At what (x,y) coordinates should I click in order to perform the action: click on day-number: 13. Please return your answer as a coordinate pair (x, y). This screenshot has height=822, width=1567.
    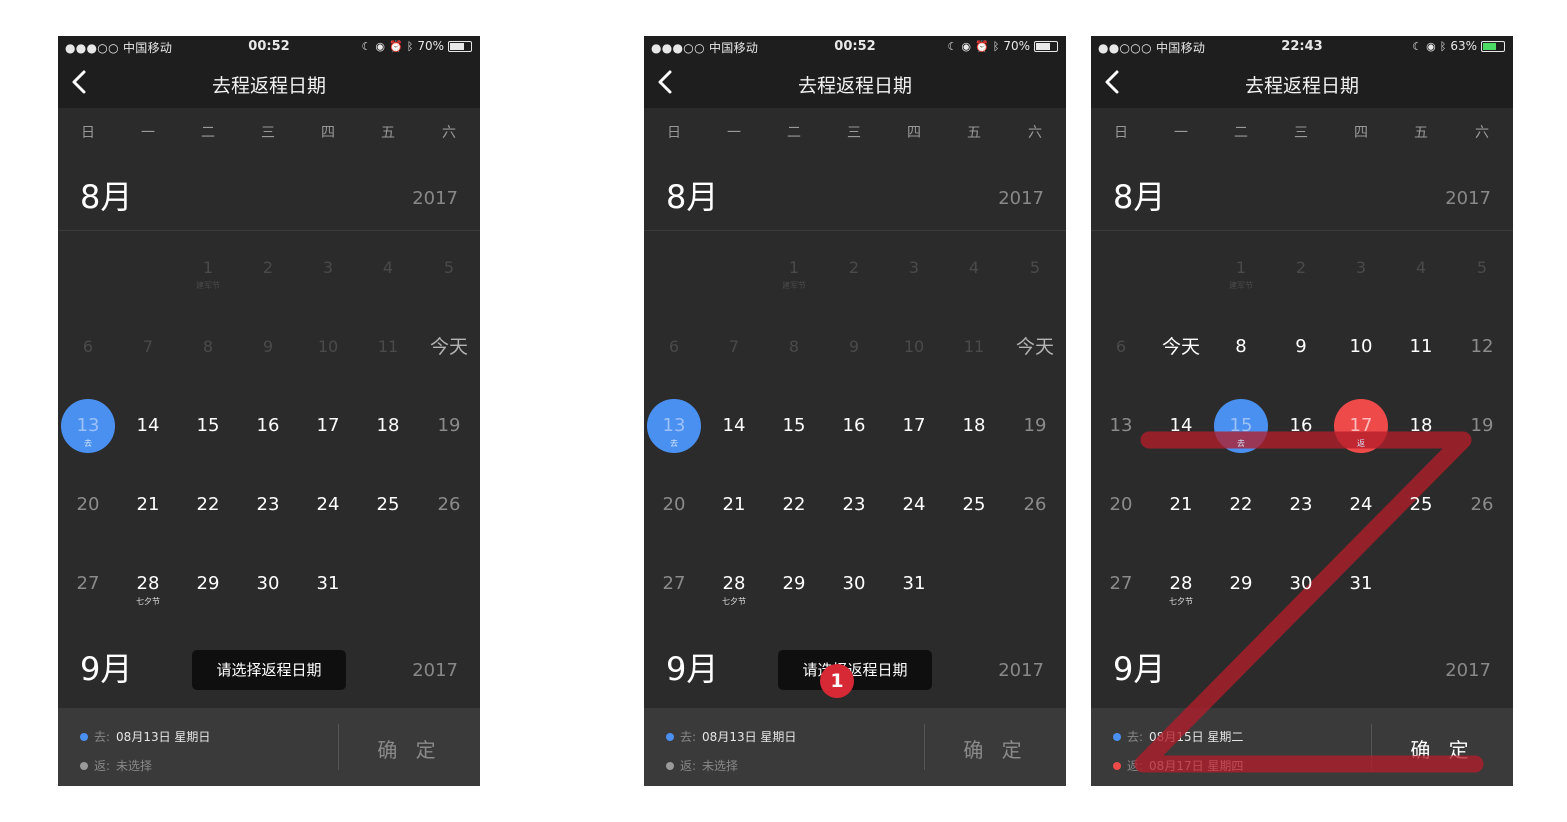
    Looking at the image, I should click on (674, 425).